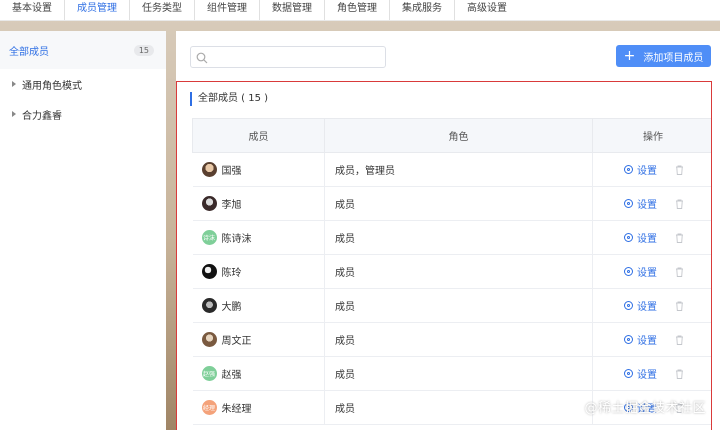 The width and height of the screenshot is (720, 430). What do you see at coordinates (32, 10) in the screenshot?
I see `tab-basic-settings: 基本设置` at bounding box center [32, 10].